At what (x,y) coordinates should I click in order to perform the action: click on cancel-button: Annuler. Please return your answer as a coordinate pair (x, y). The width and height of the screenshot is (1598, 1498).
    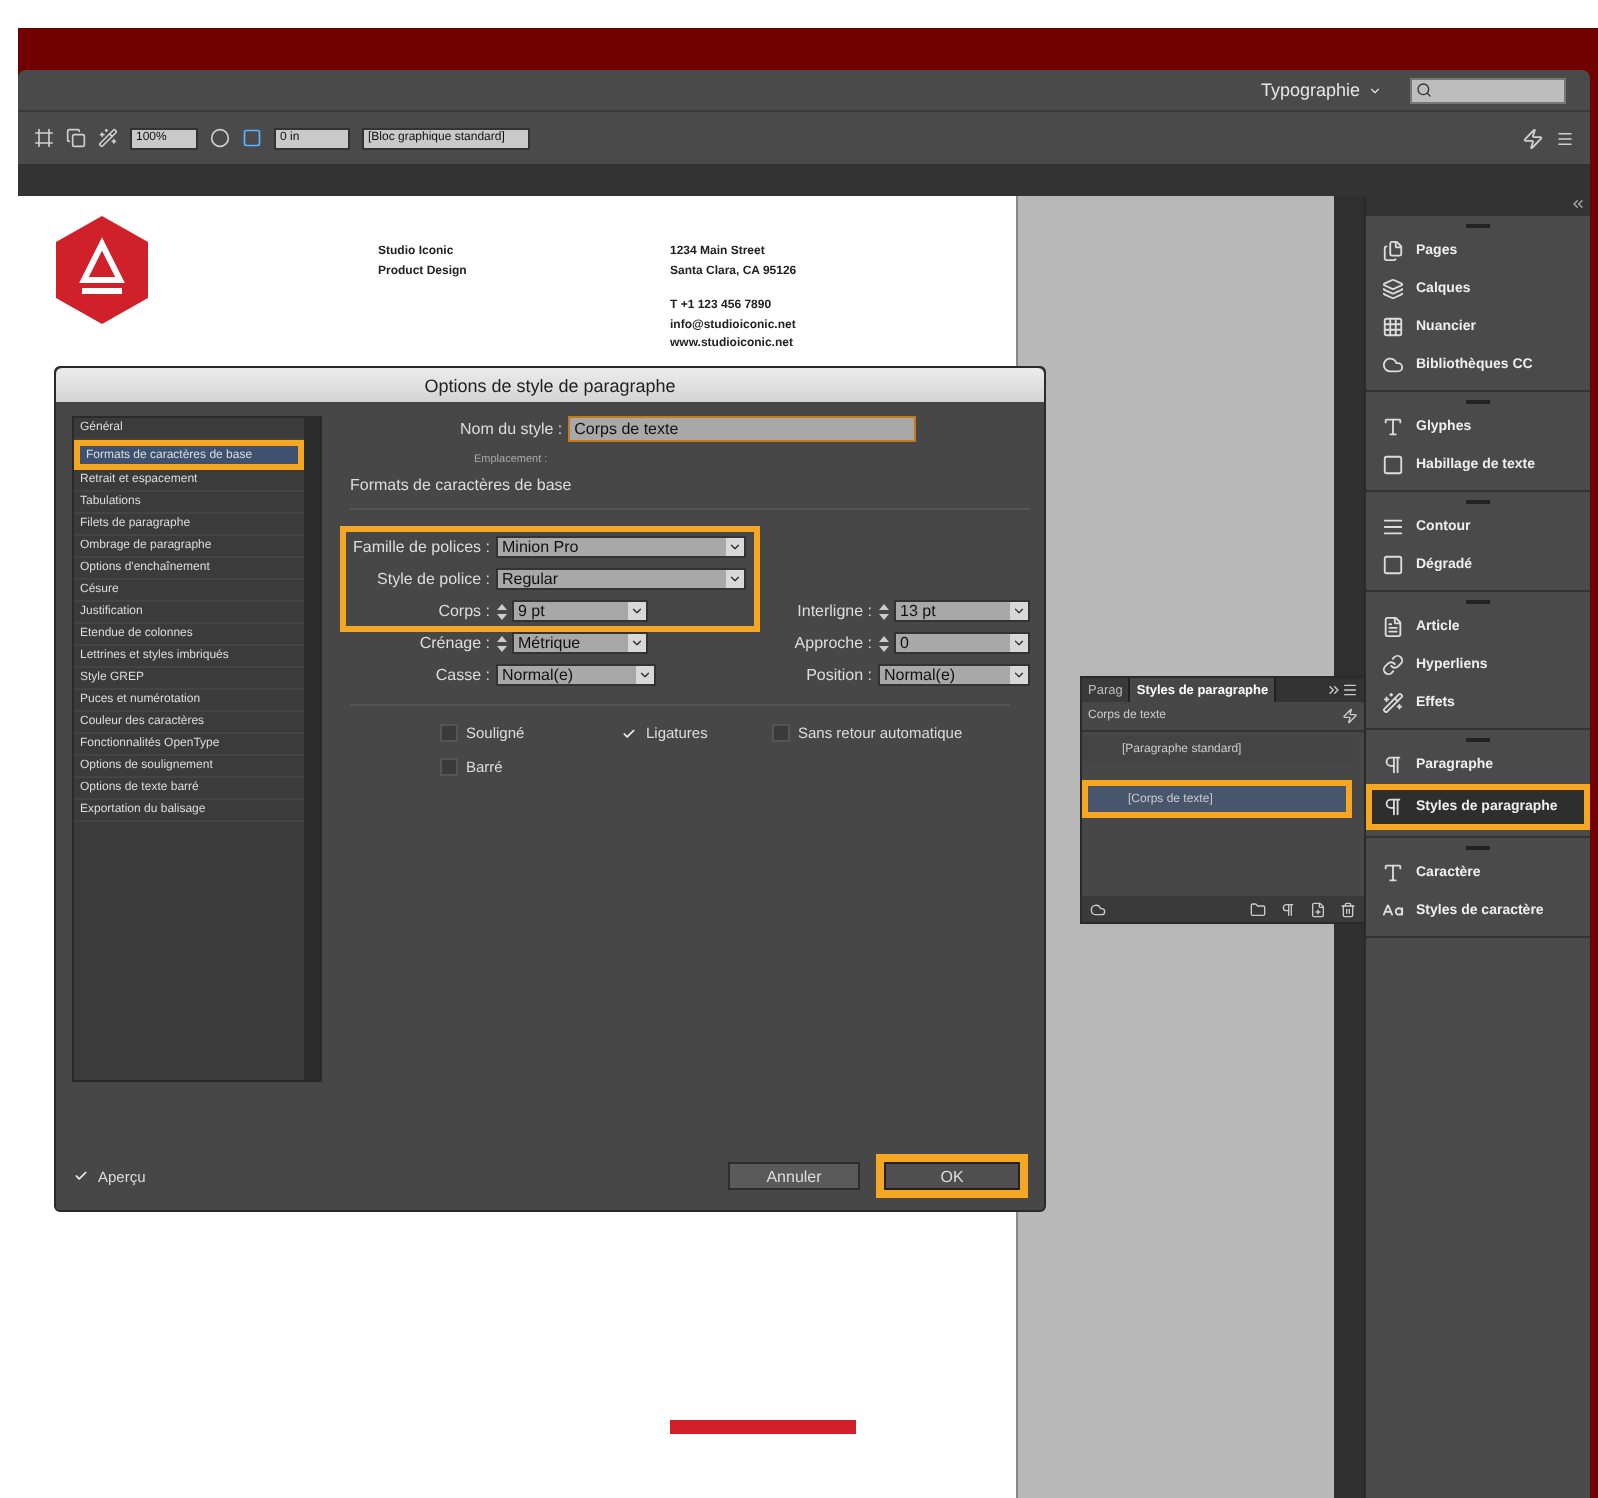
    Looking at the image, I should click on (794, 1176).